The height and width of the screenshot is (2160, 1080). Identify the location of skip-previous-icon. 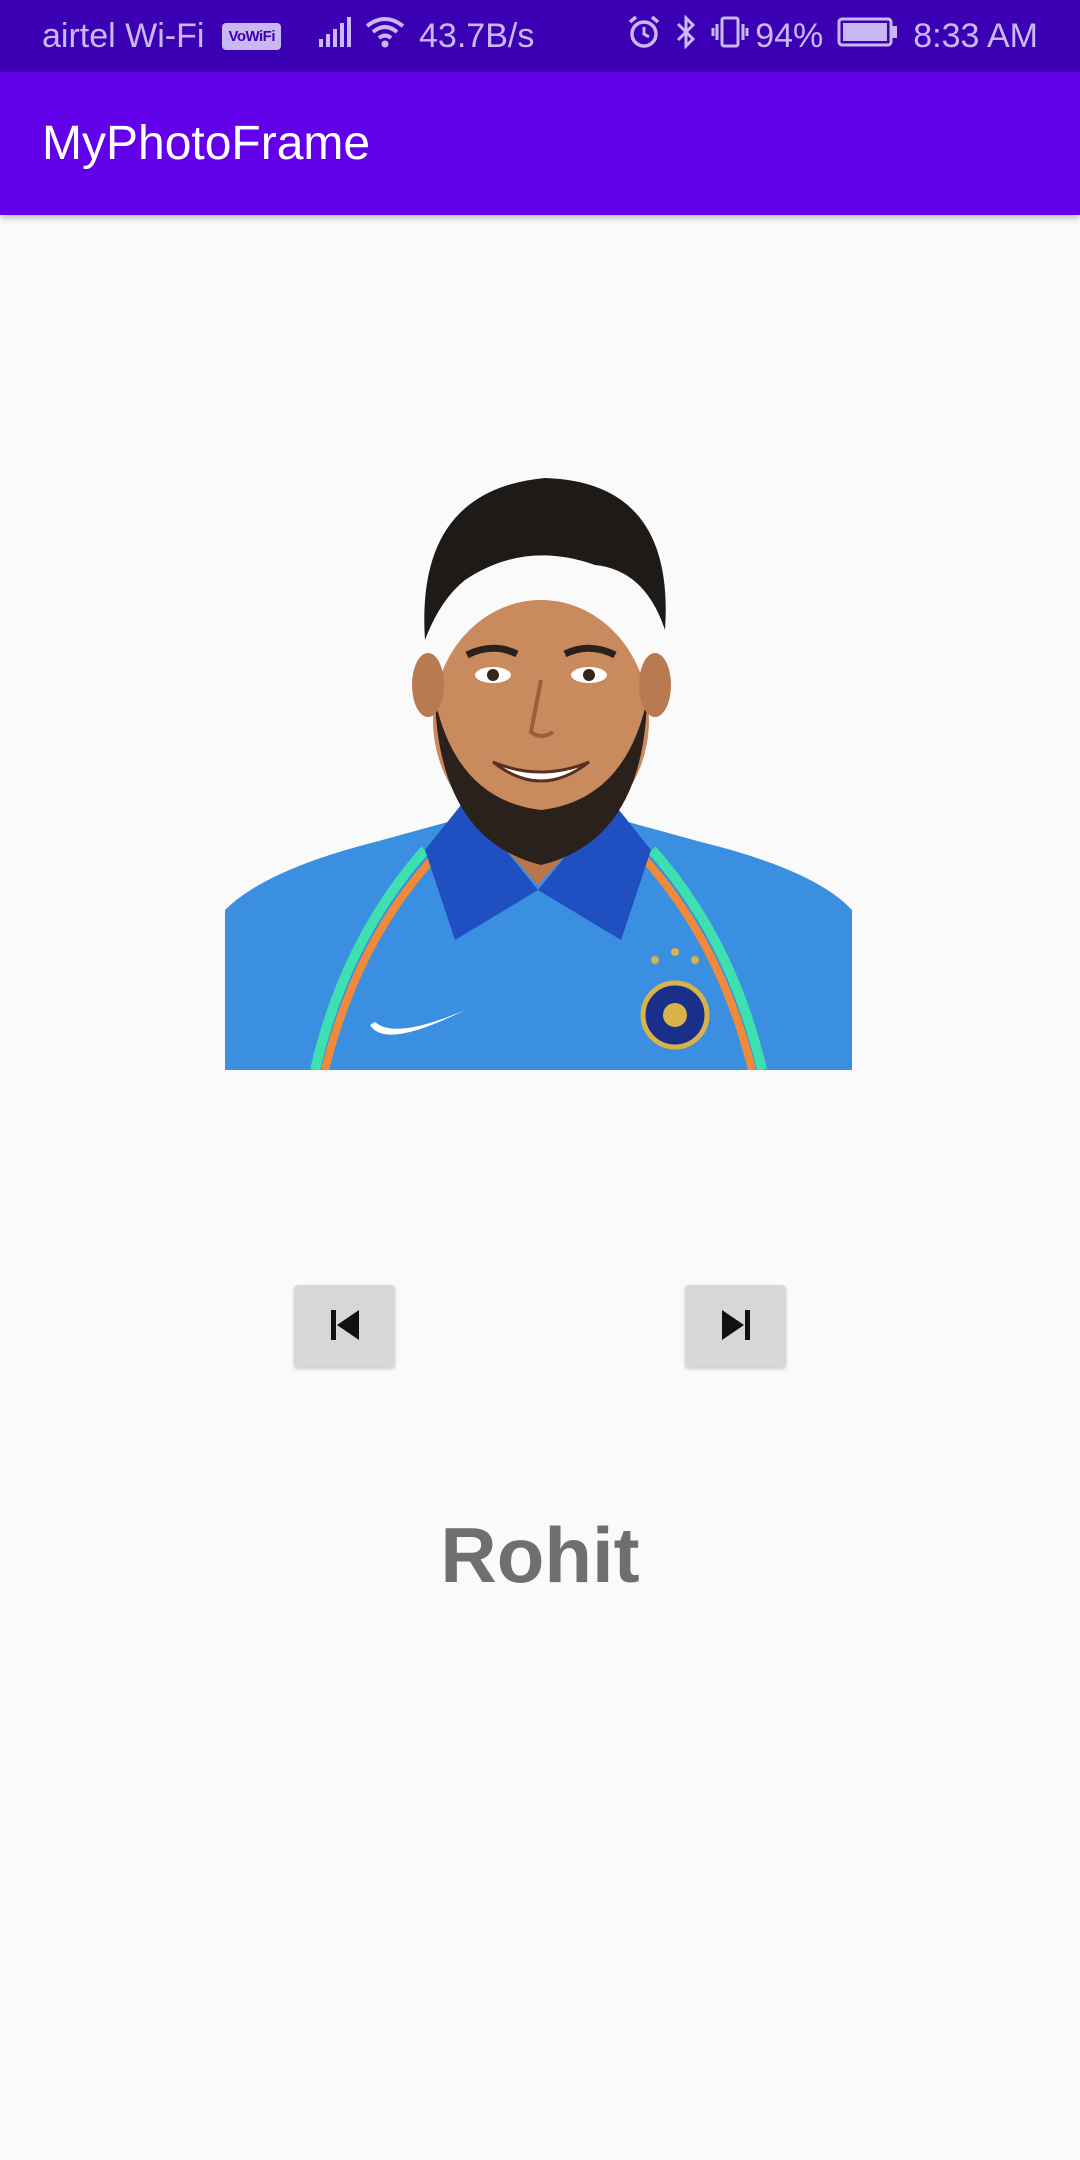
(345, 1326).